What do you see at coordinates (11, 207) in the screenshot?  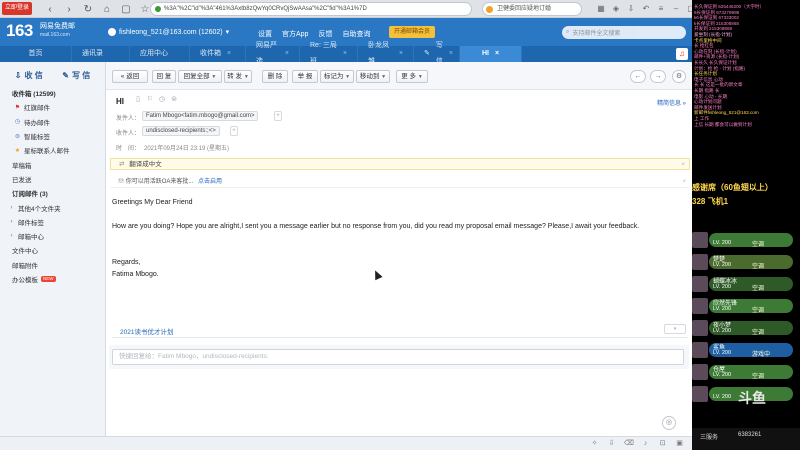 I see `expand-icon: ›` at bounding box center [11, 207].